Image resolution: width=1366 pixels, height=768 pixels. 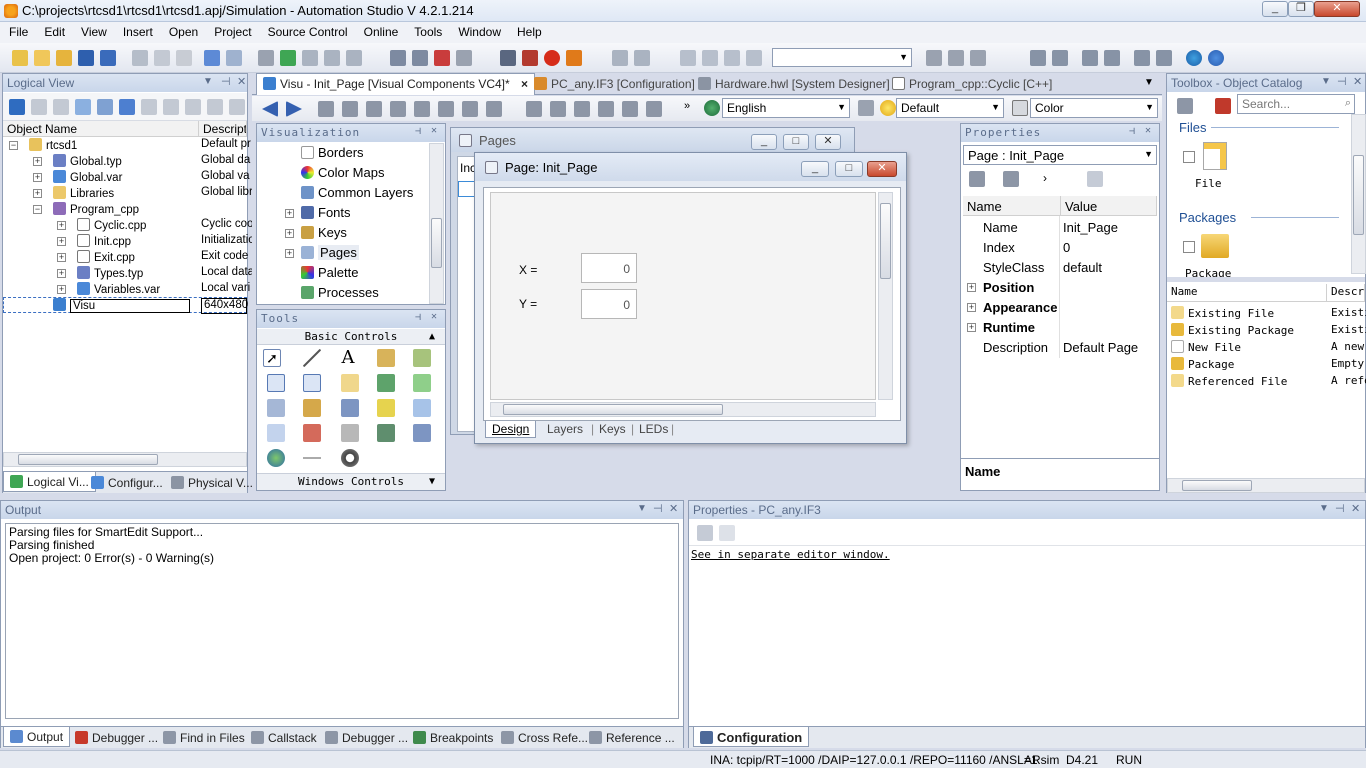 What do you see at coordinates (1038, 58) in the screenshot?
I see `sort-asc-icon` at bounding box center [1038, 58].